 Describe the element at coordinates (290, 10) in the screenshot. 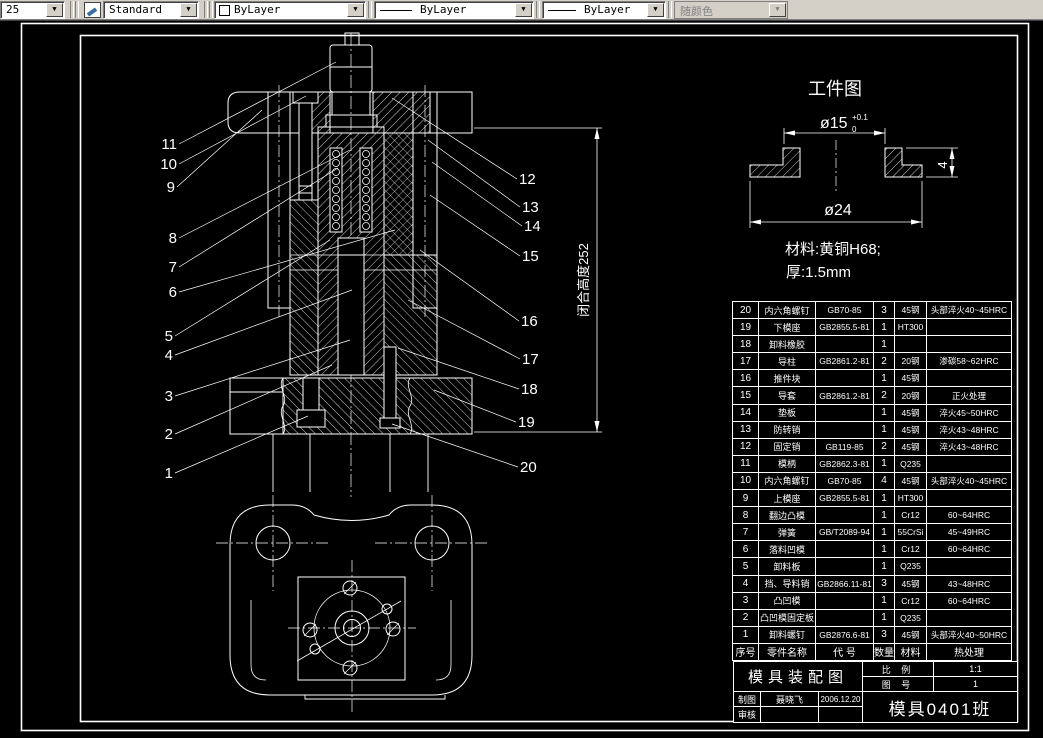

I see `color-combo: ByLayer ▼` at that location.